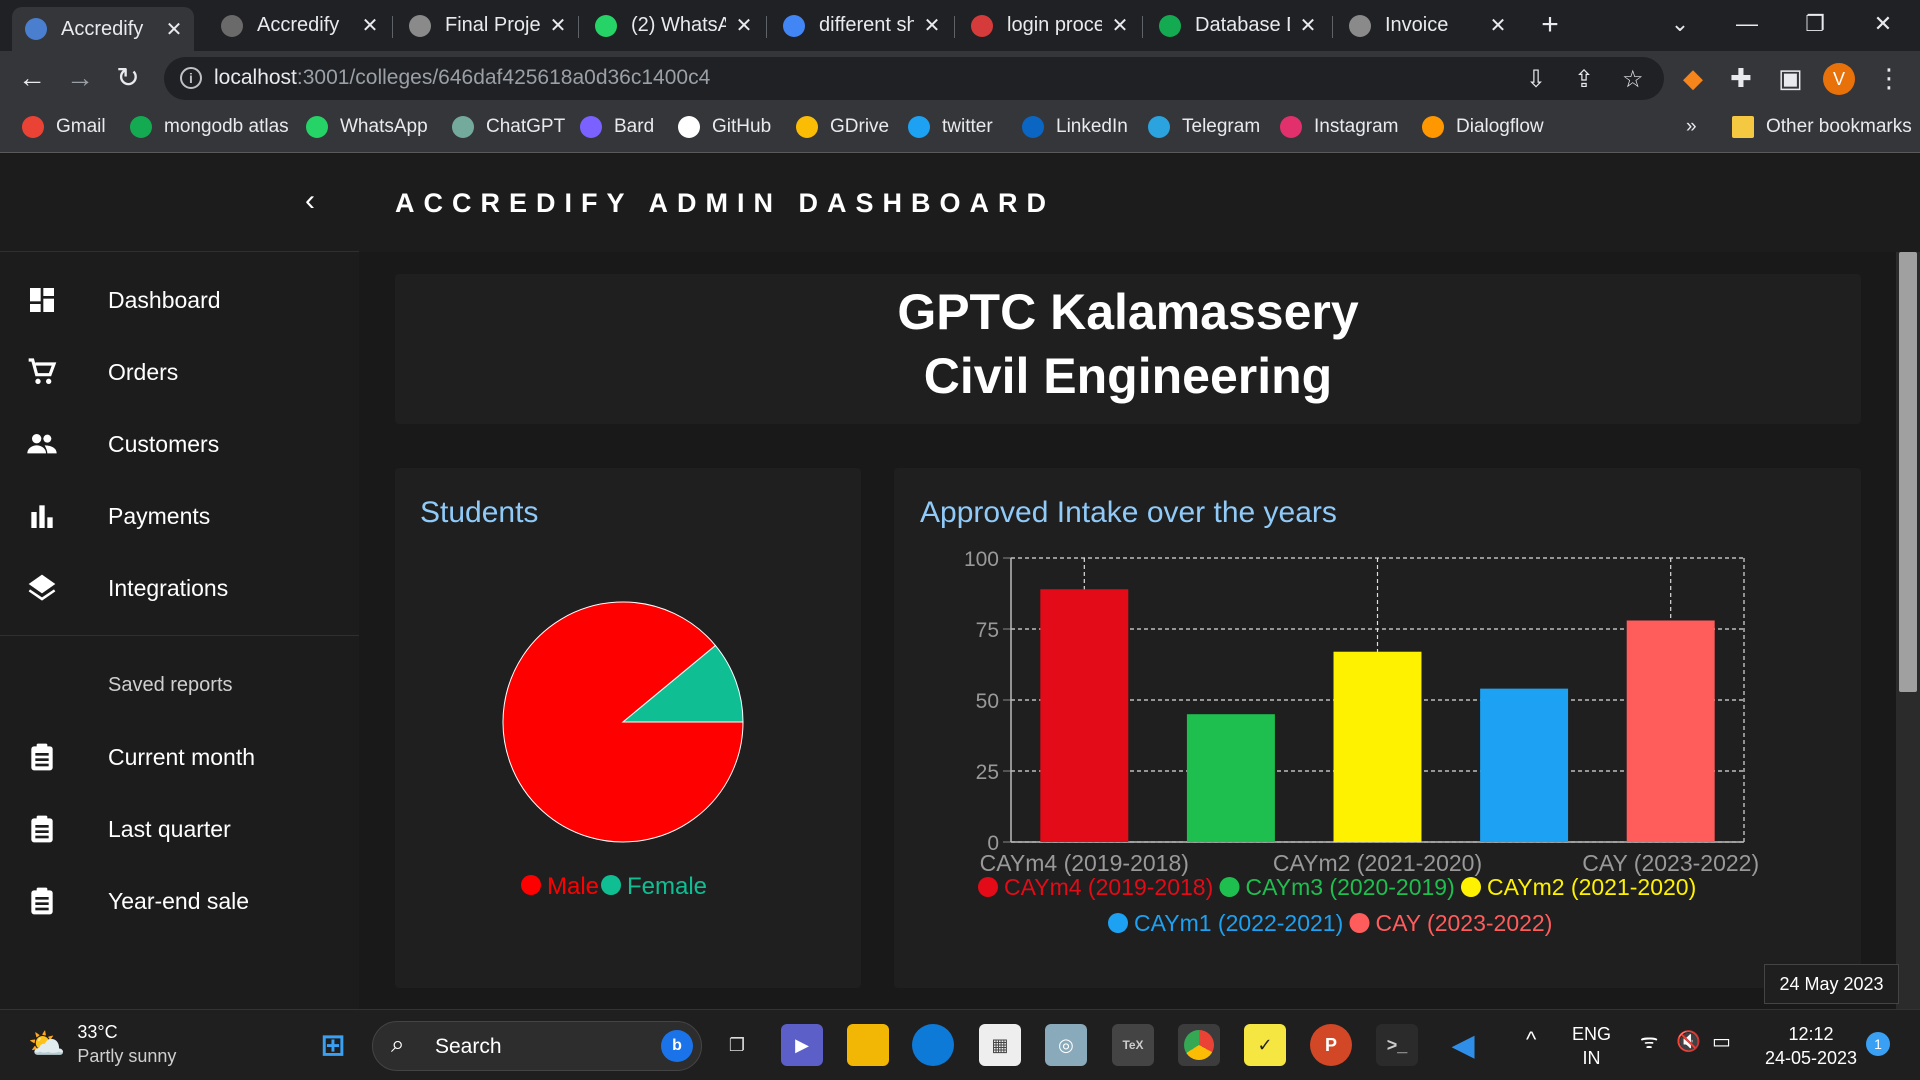  What do you see at coordinates (128, 79) in the screenshot?
I see `reload-button: ↻` at bounding box center [128, 79].